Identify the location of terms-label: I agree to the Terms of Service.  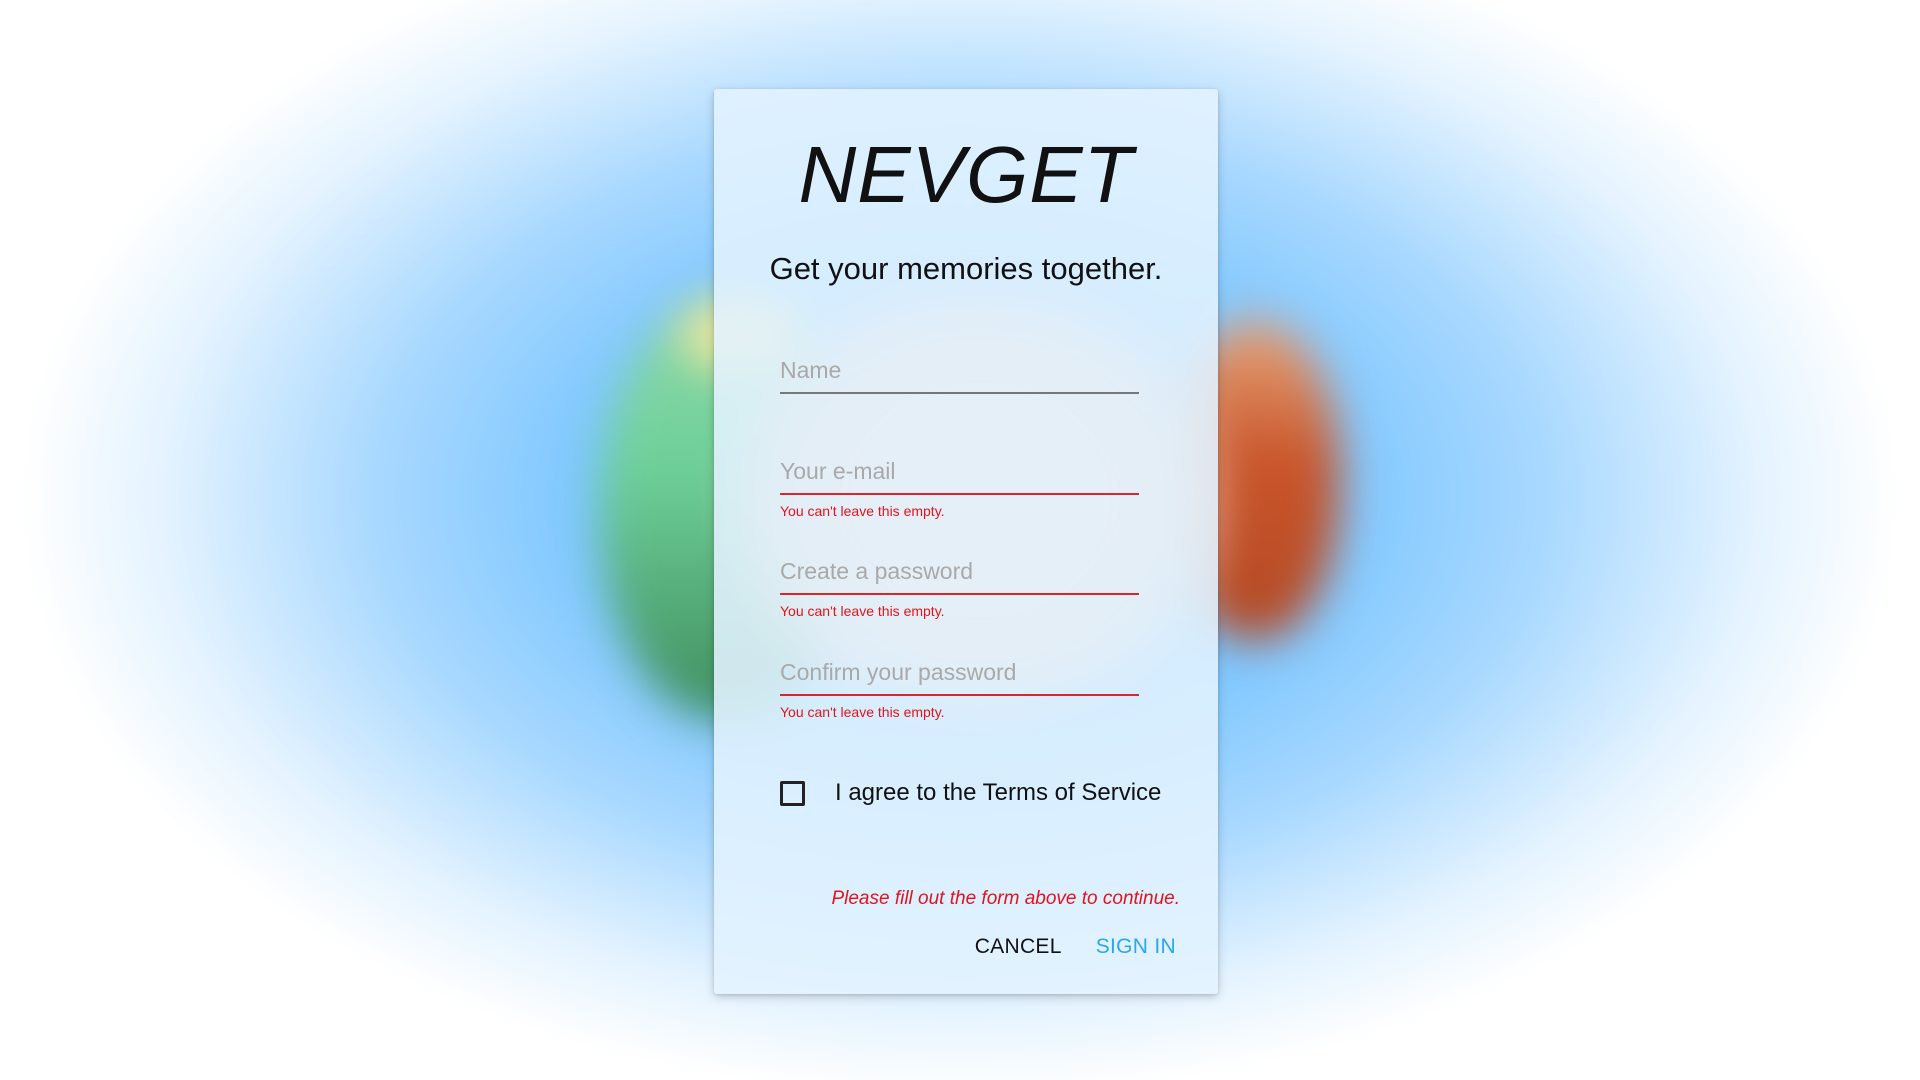
(998, 793).